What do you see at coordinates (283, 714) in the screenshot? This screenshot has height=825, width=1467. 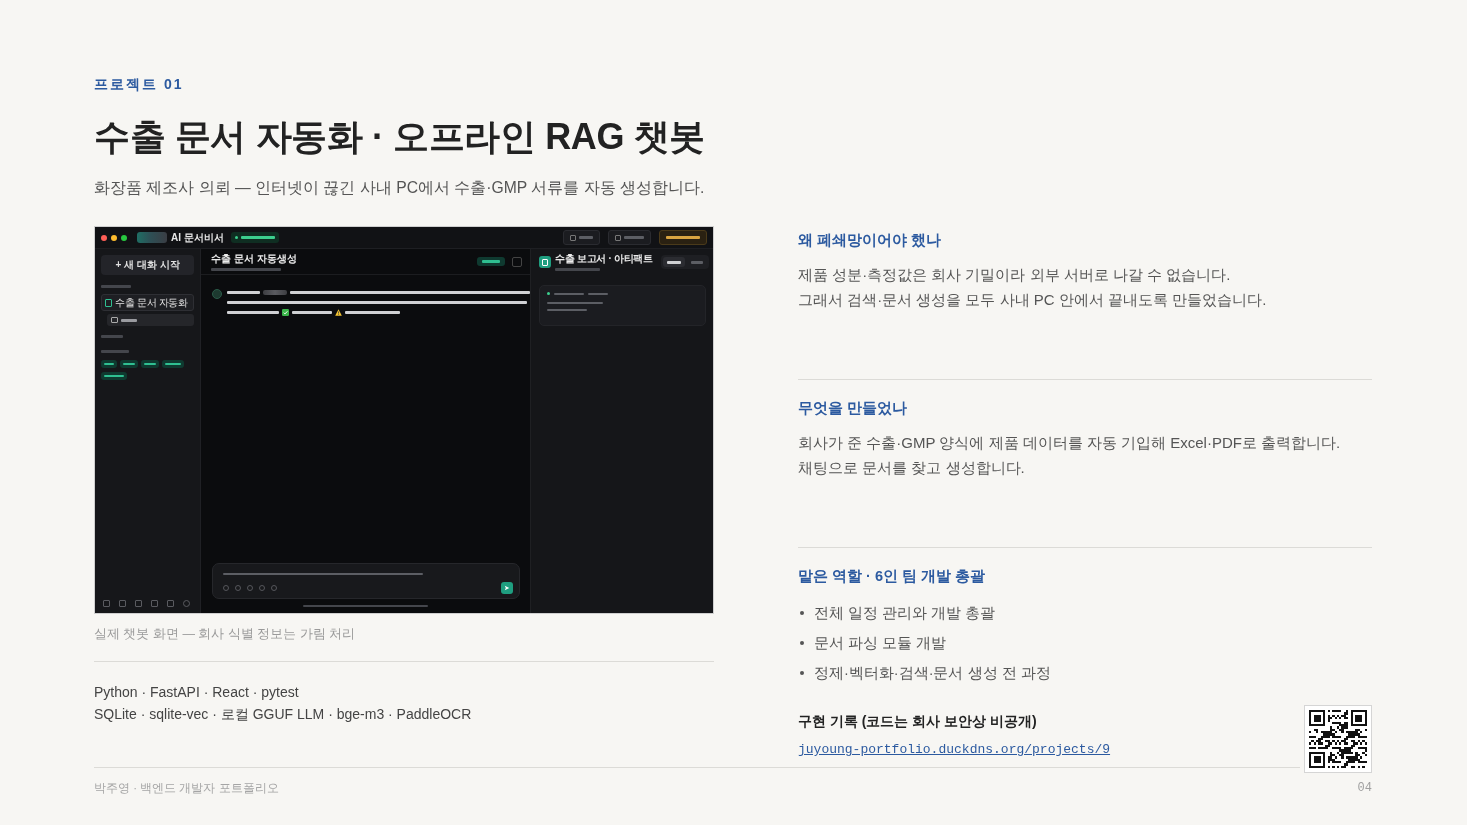 I see `tech-stack-line: SQLite · sqlite-vec · 로컬 GGUF LLM · bge-m3 · PaddleOCR` at bounding box center [283, 714].